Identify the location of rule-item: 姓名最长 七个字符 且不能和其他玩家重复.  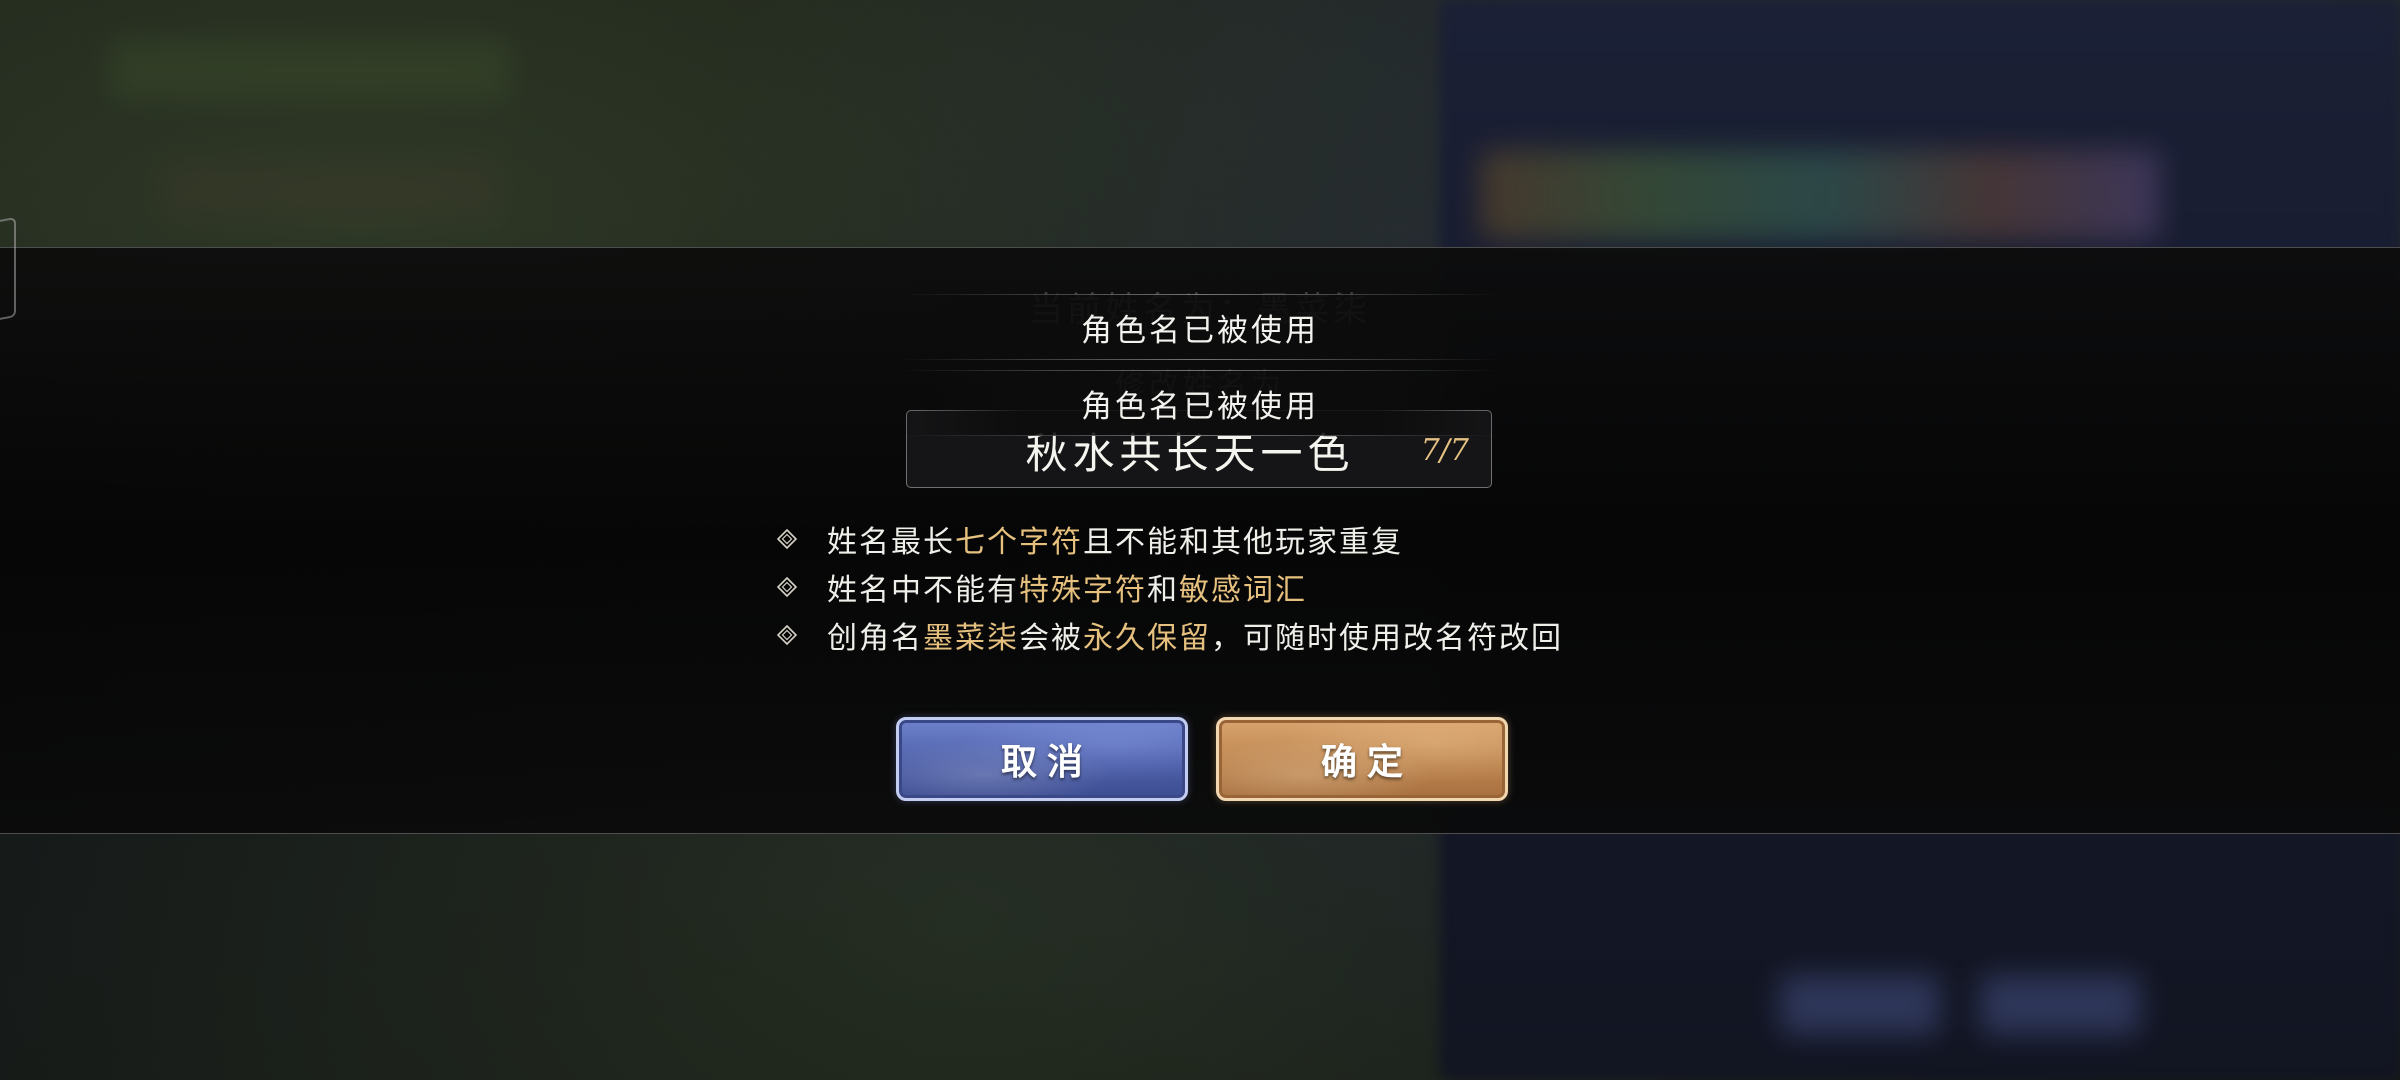
(1225, 539).